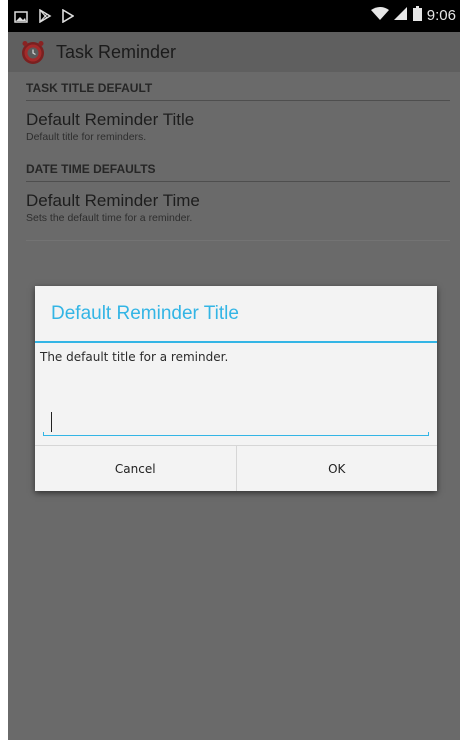  What do you see at coordinates (417, 15) in the screenshot?
I see `battery-icon` at bounding box center [417, 15].